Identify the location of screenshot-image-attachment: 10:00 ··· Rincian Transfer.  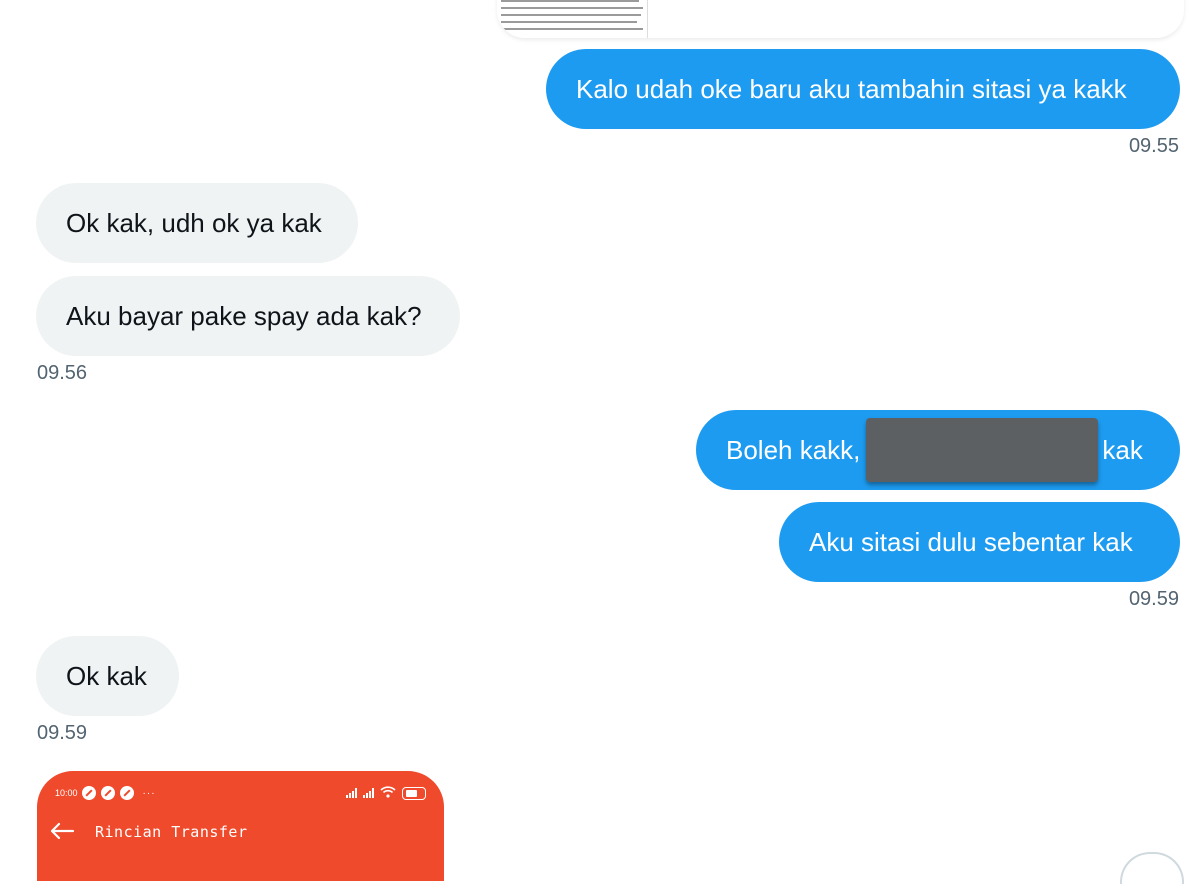
(240, 826).